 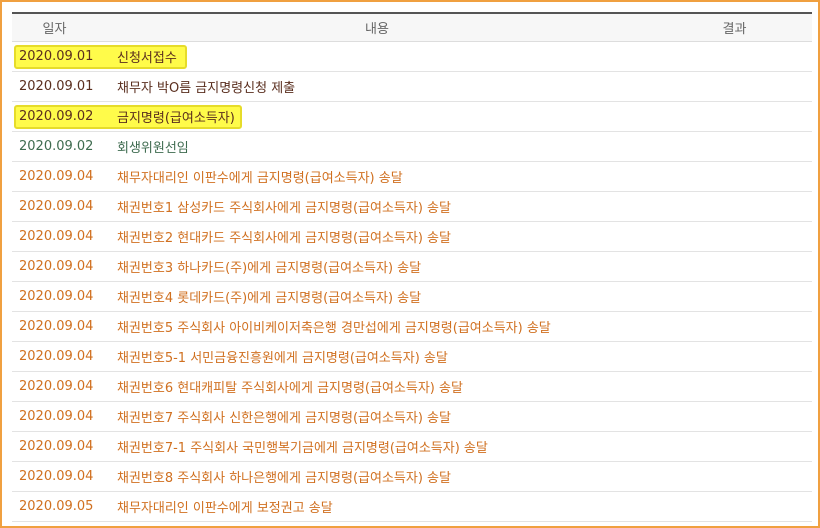 What do you see at coordinates (284, 418) in the screenshot?
I see `row-content: 채권번호7 주식회사 신한은행에게 금지명령(급여소득자) 송달` at bounding box center [284, 418].